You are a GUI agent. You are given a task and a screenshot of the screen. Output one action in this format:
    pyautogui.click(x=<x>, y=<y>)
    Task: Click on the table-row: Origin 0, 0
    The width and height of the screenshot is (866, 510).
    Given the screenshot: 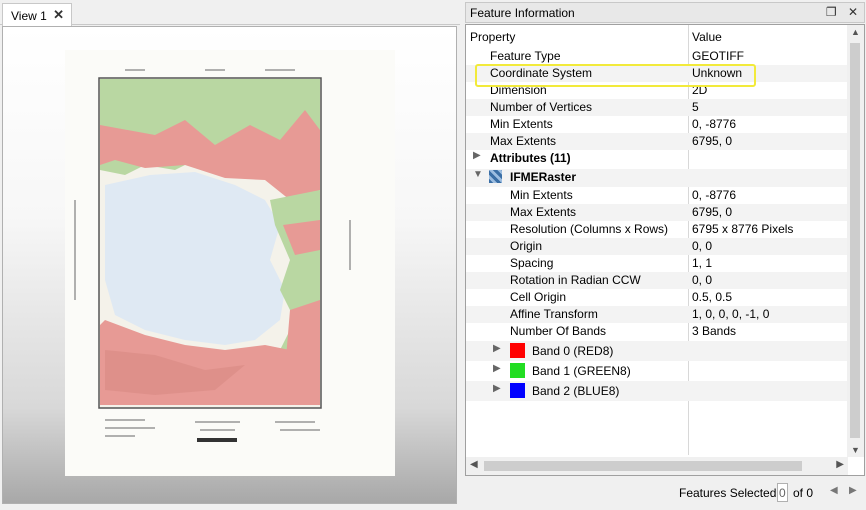 What is the action you would take?
    pyautogui.click(x=657, y=246)
    